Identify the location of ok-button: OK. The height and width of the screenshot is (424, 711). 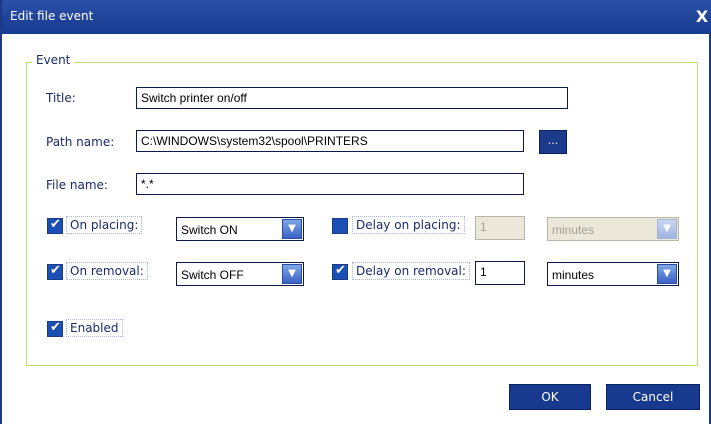
(550, 397).